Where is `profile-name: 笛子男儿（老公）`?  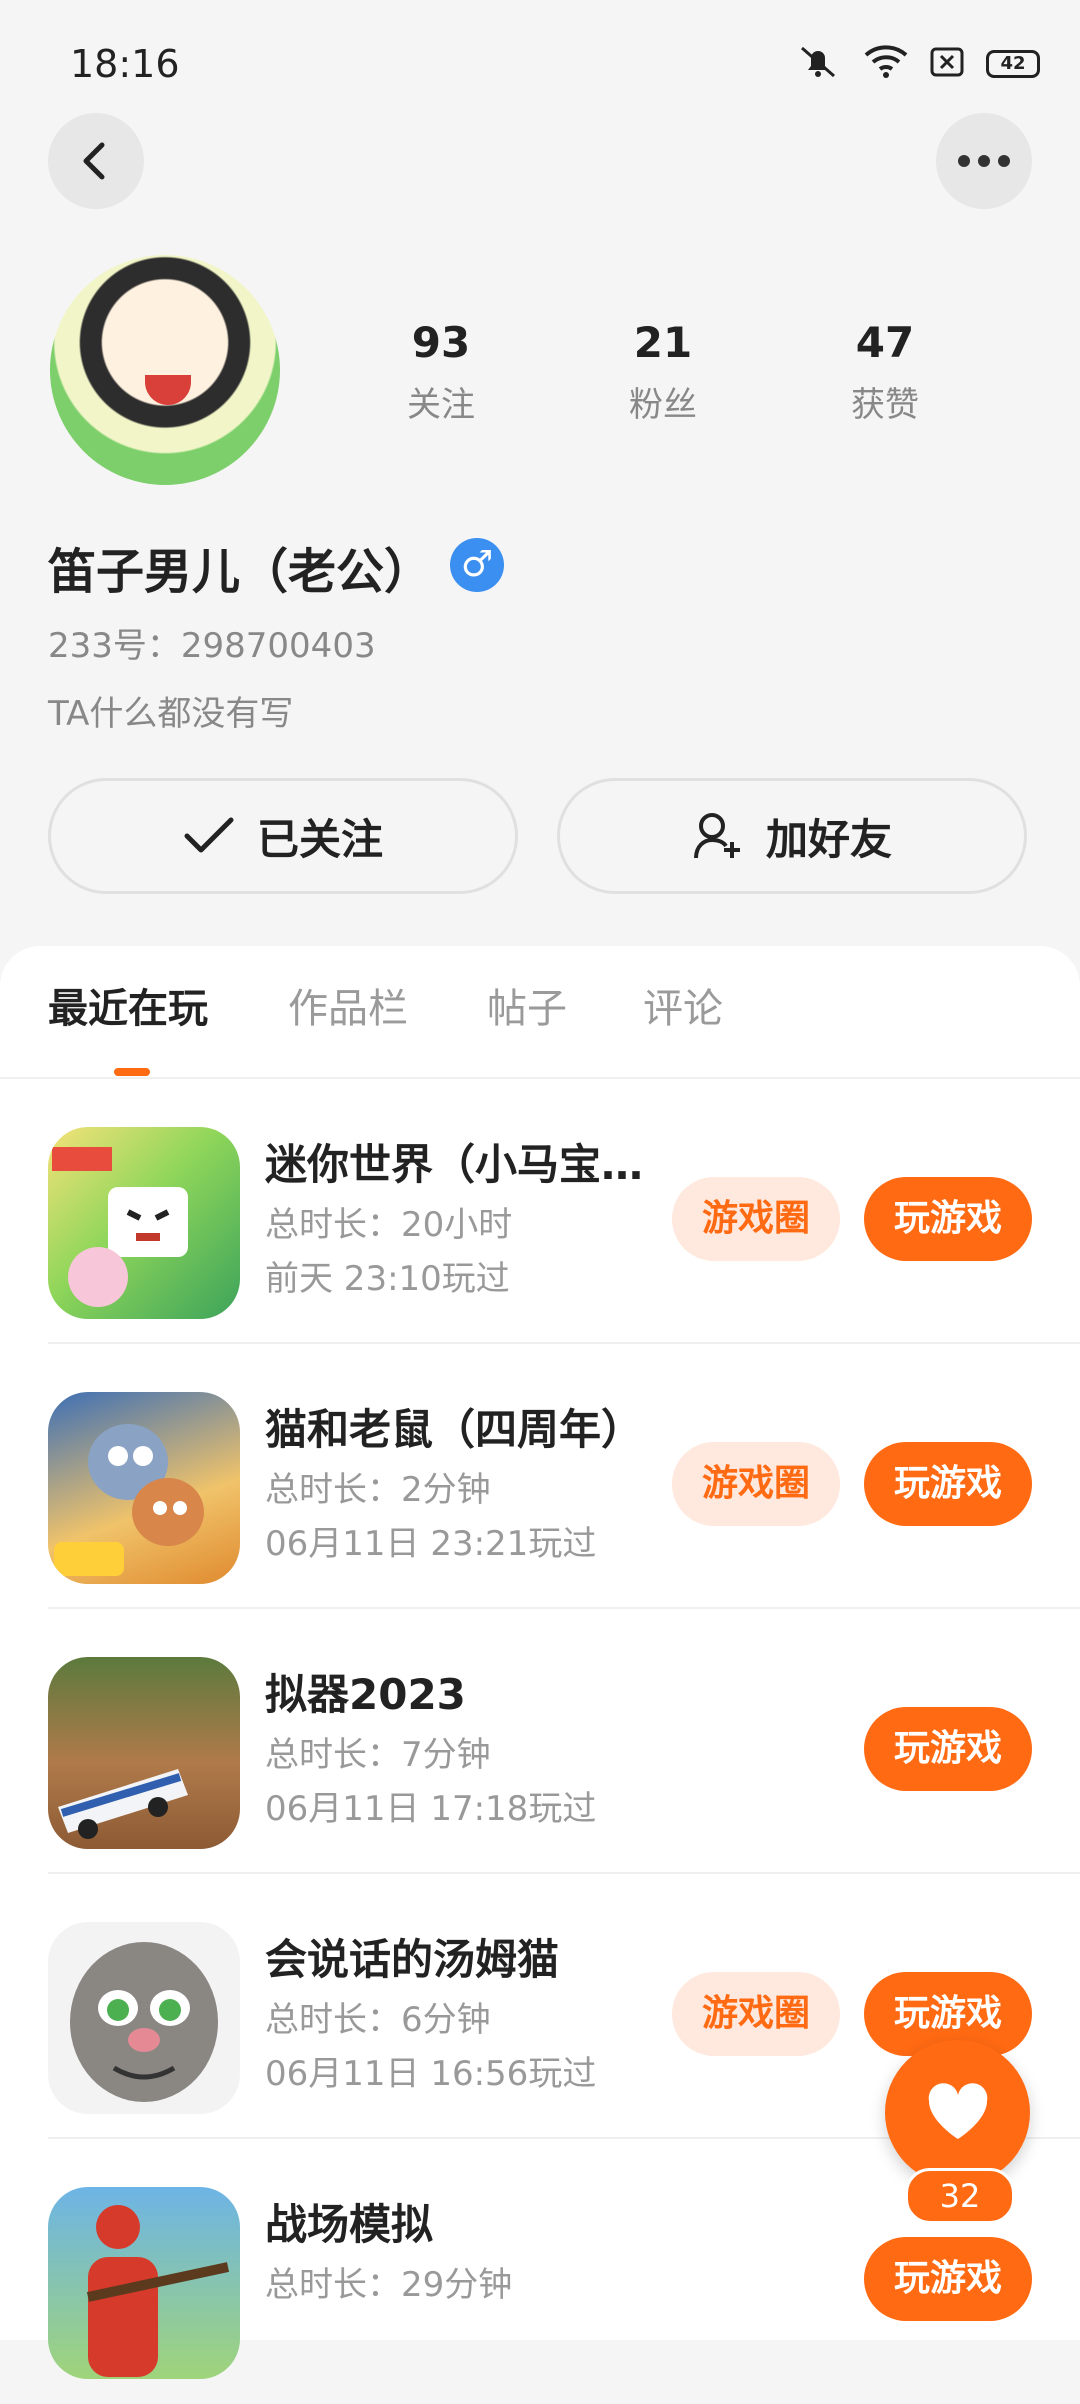 profile-name: 笛子男儿（老公） is located at coordinates (240, 572).